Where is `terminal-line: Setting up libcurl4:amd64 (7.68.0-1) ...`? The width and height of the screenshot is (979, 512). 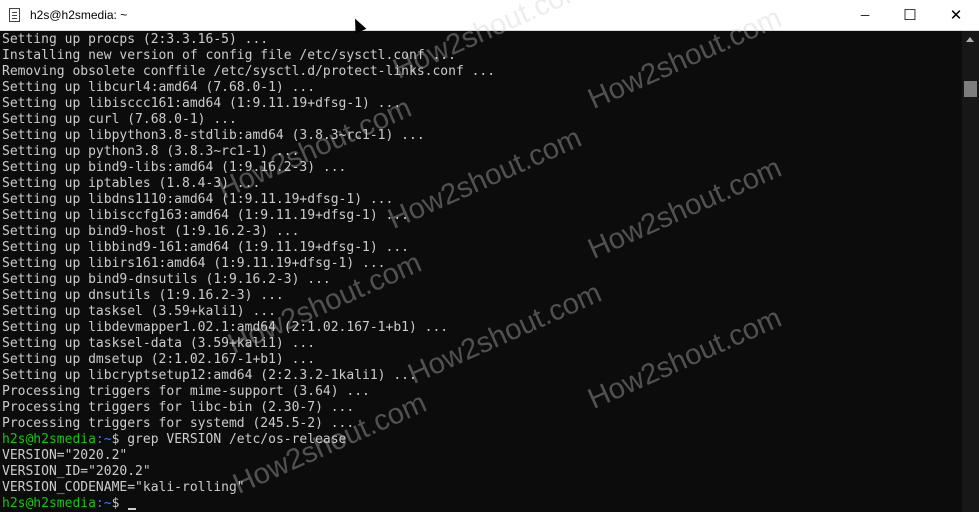 terminal-line: Setting up libcurl4:amd64 (7.68.0-1) ... is located at coordinates (159, 87).